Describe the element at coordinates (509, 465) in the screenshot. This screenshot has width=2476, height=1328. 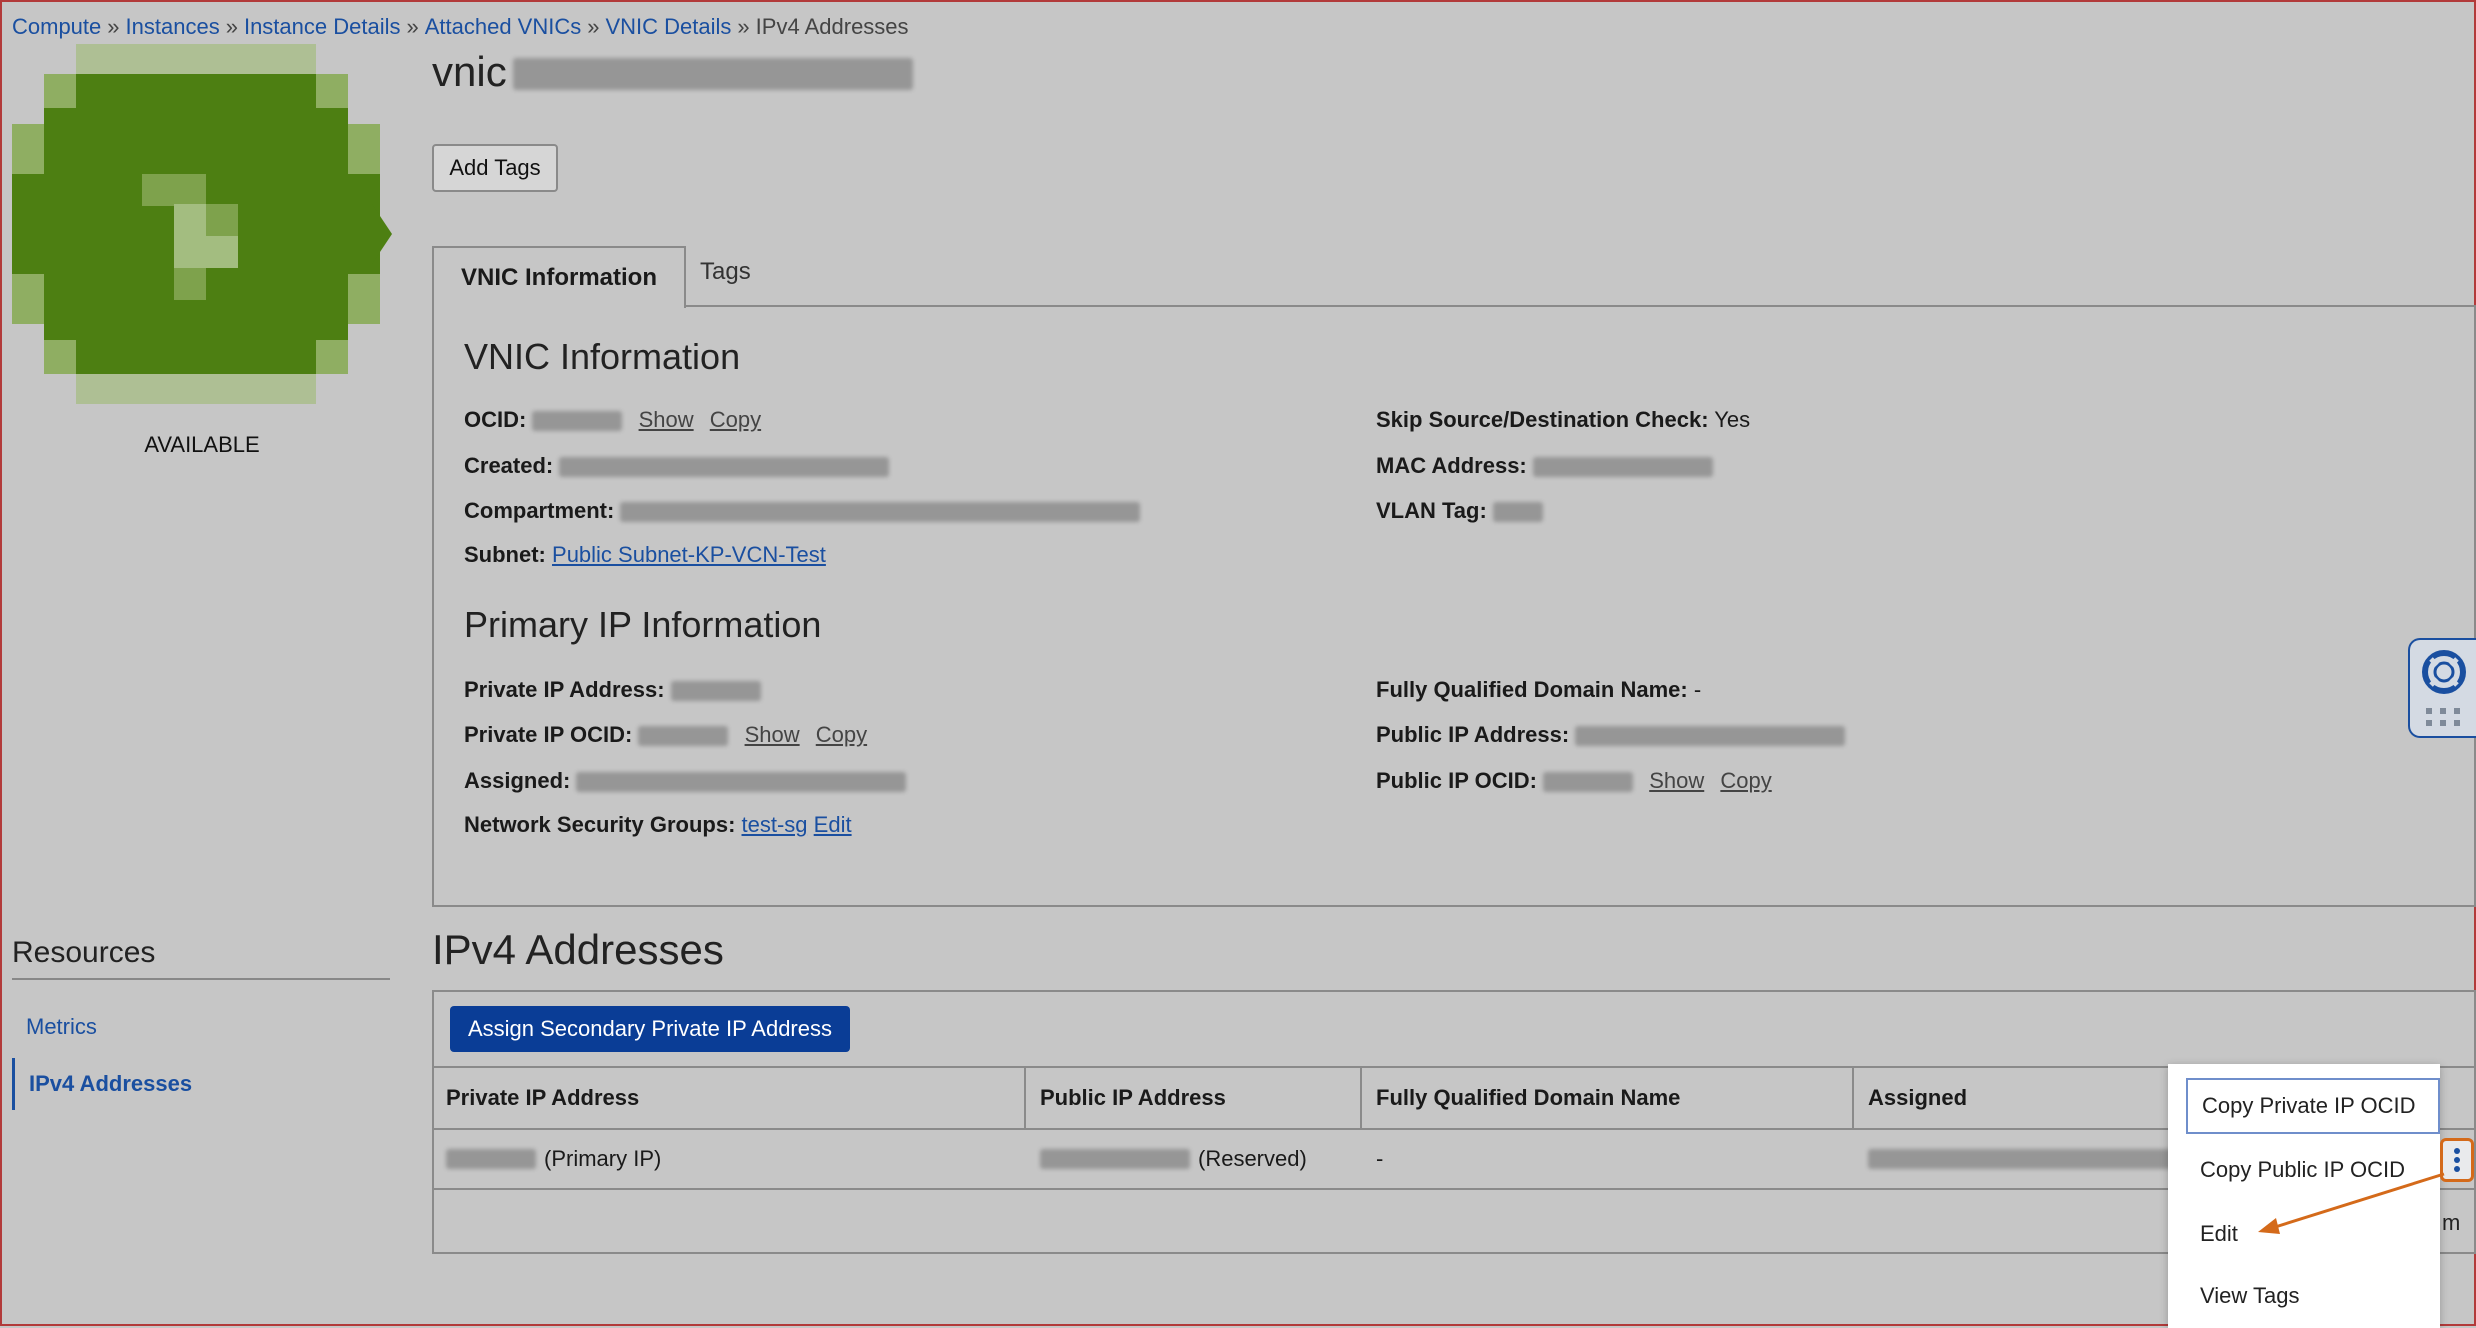
I see `created-label: Created:` at that location.